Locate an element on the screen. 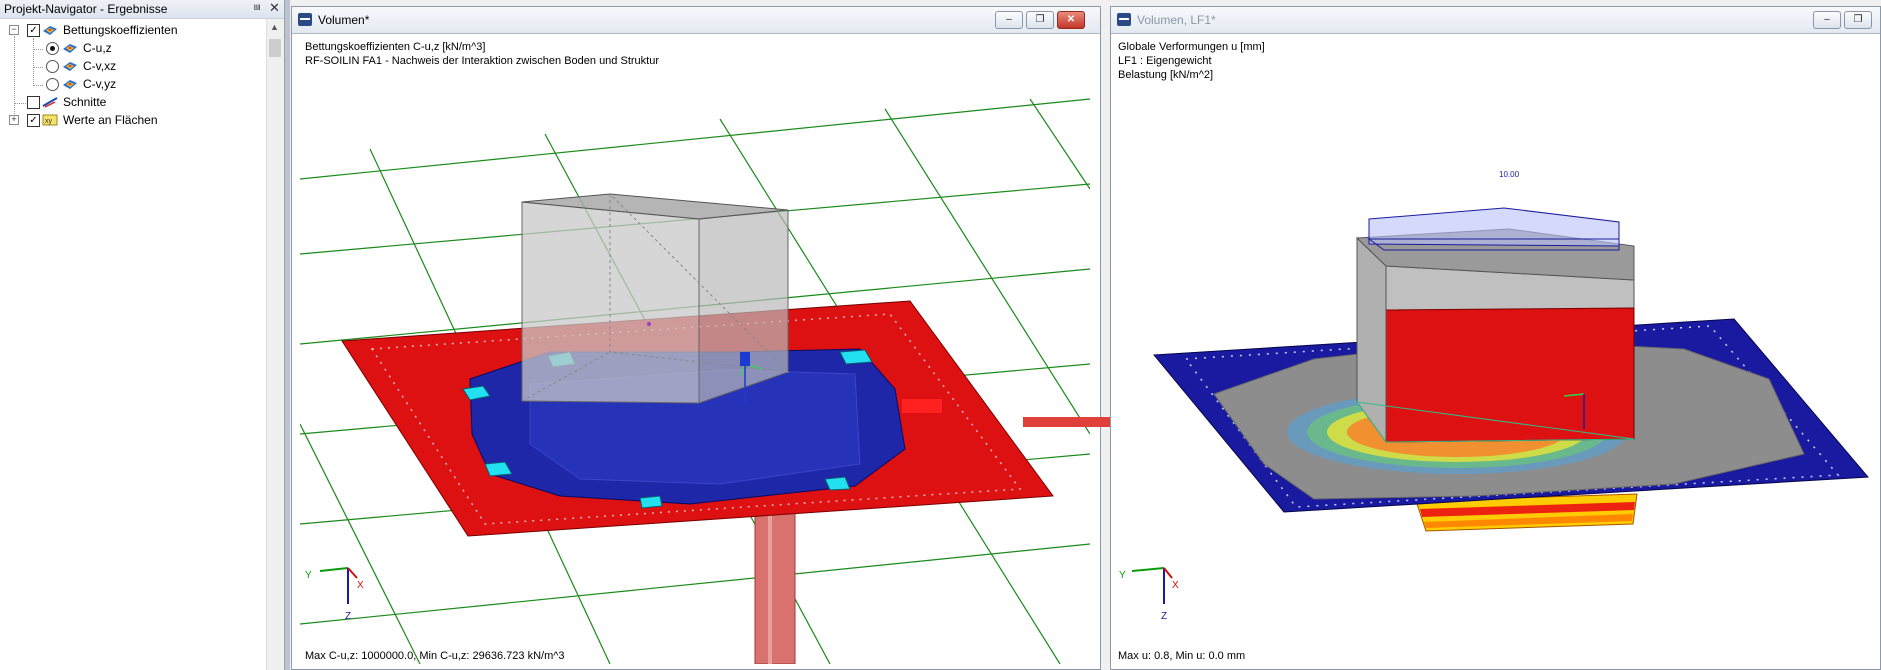  tree-item-c-uz: C-u,z is located at coordinates (130, 48).